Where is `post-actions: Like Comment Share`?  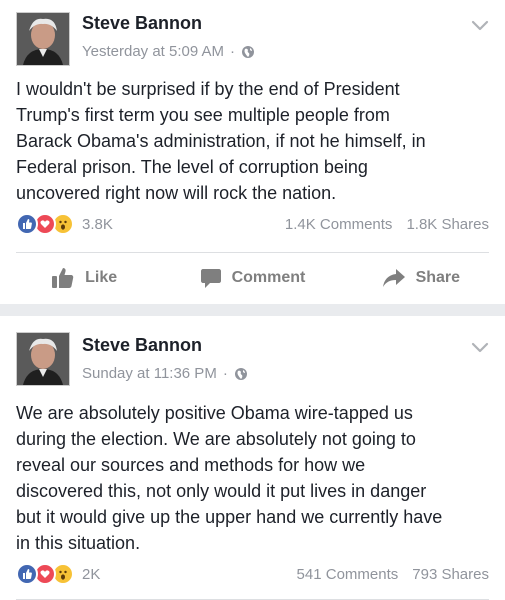 post-actions: Like Comment Share is located at coordinates (252, 278).